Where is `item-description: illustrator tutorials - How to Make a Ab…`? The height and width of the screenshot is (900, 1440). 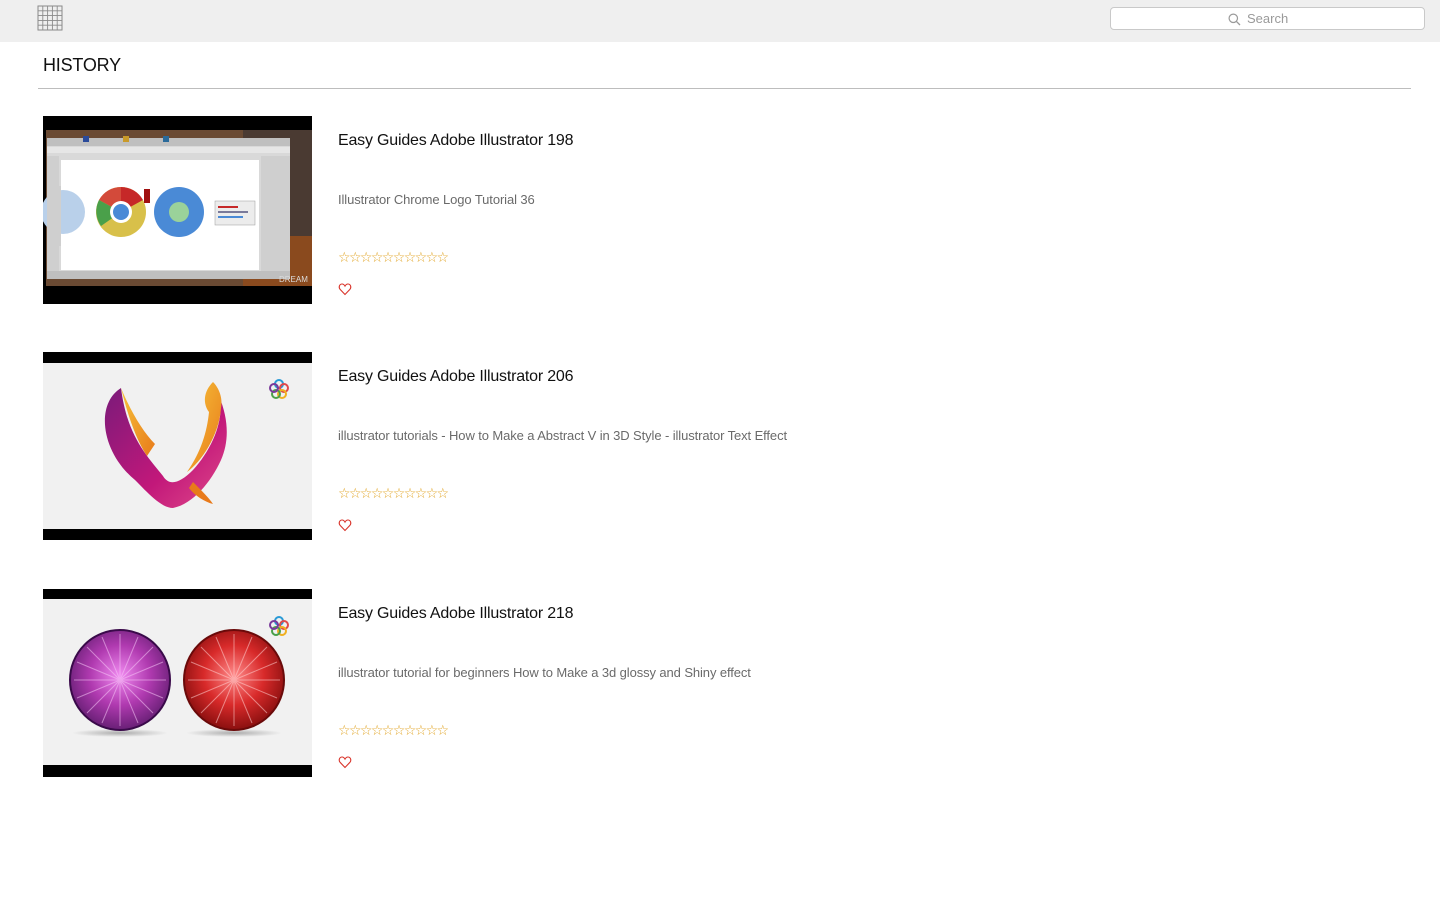 item-description: illustrator tutorials - How to Make a Ab… is located at coordinates (562, 435).